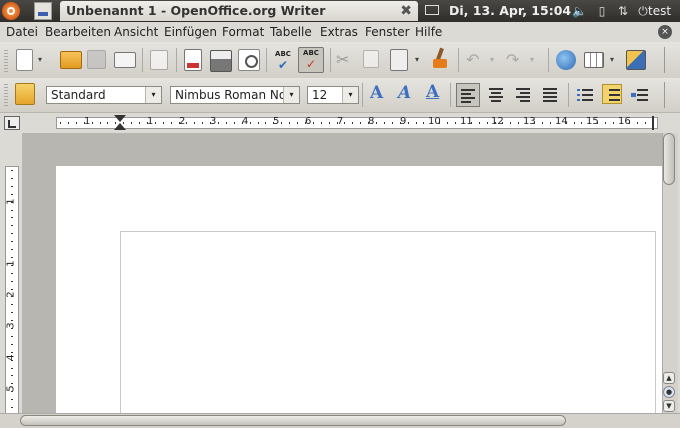 The image size is (680, 428). I want to click on menu-bearbeiten: Bearbeiten, so click(78, 32).